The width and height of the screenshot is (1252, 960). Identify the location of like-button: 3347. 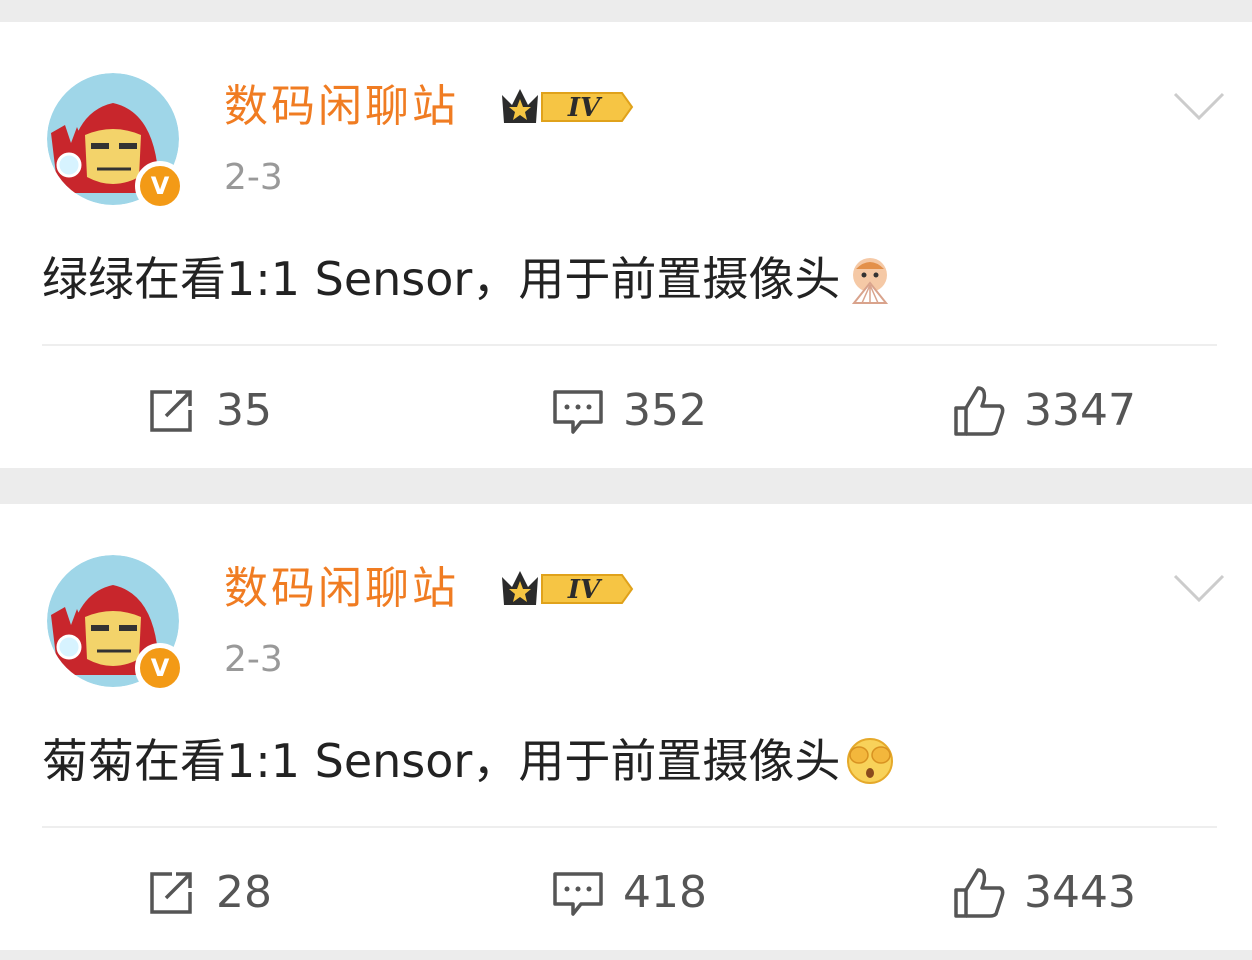
(1044, 411).